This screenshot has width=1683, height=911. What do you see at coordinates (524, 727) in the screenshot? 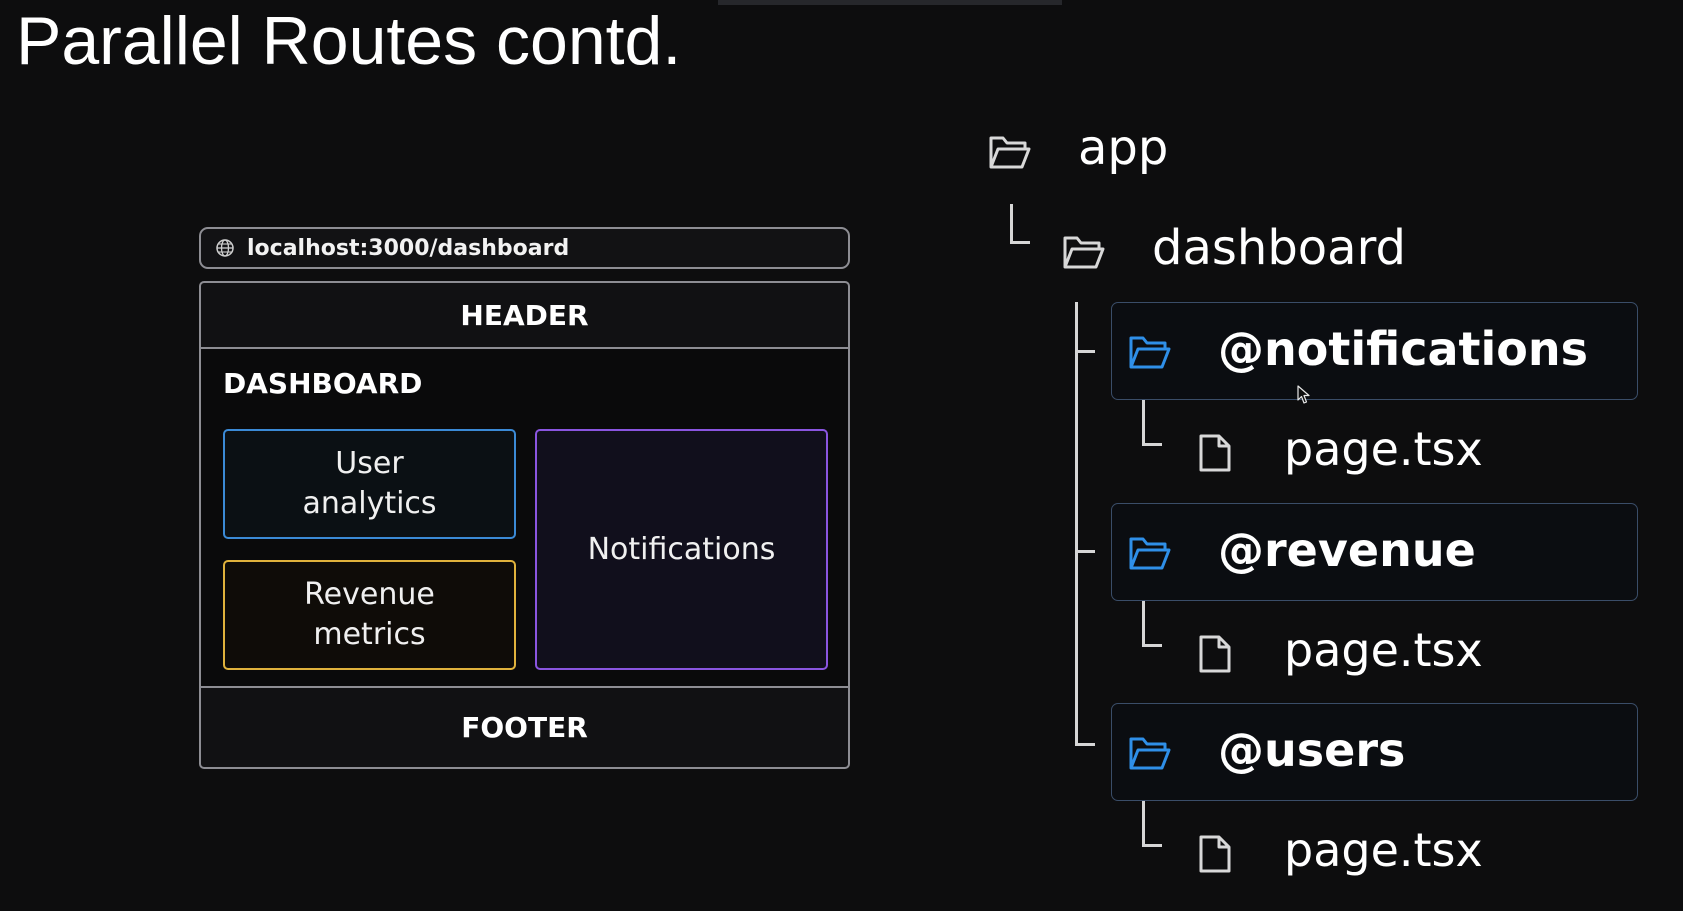
I see `footer-section: FOOTER` at bounding box center [524, 727].